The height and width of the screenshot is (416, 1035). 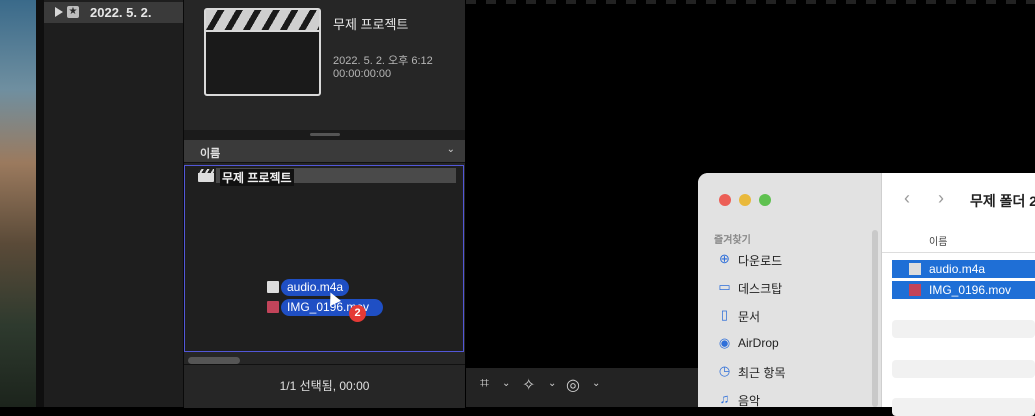 I want to click on disclosure-triangle-icon, so click(x=59, y=12).